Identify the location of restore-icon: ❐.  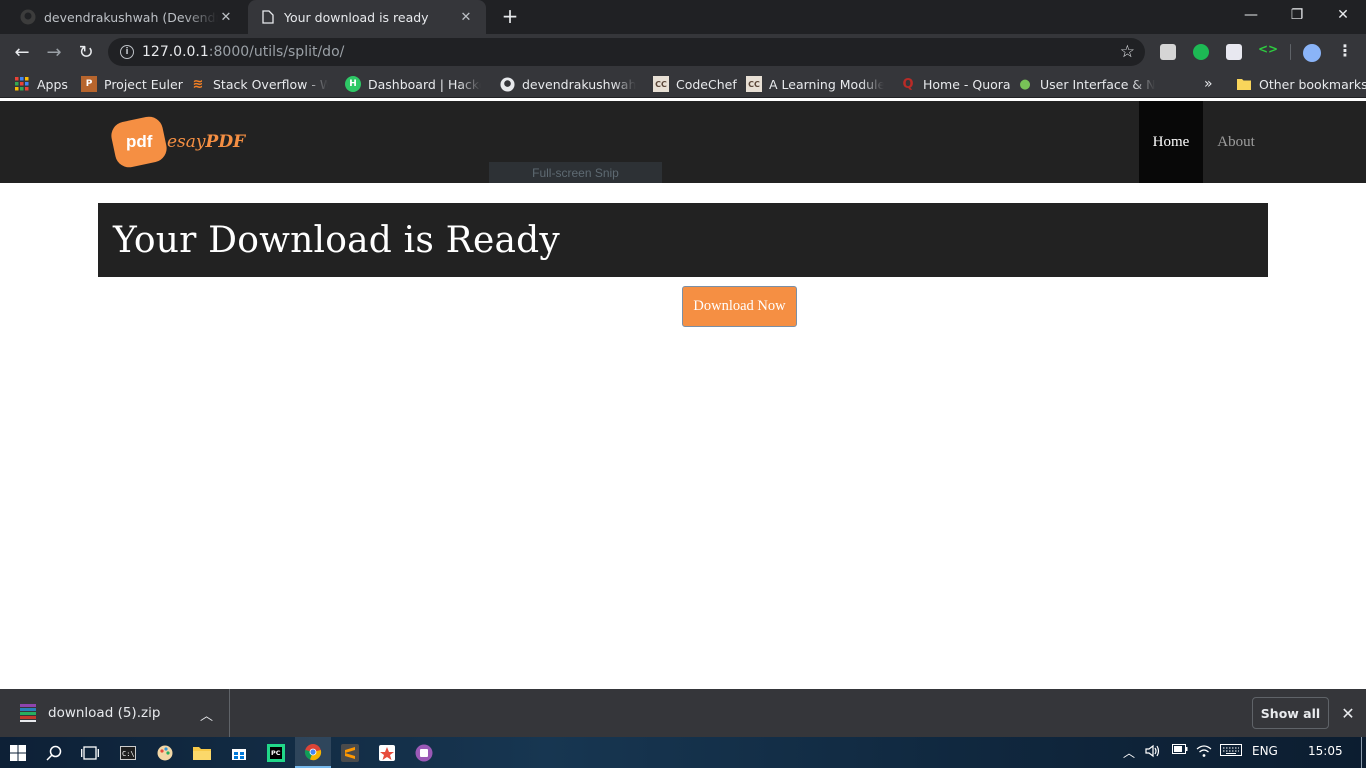
(1297, 15).